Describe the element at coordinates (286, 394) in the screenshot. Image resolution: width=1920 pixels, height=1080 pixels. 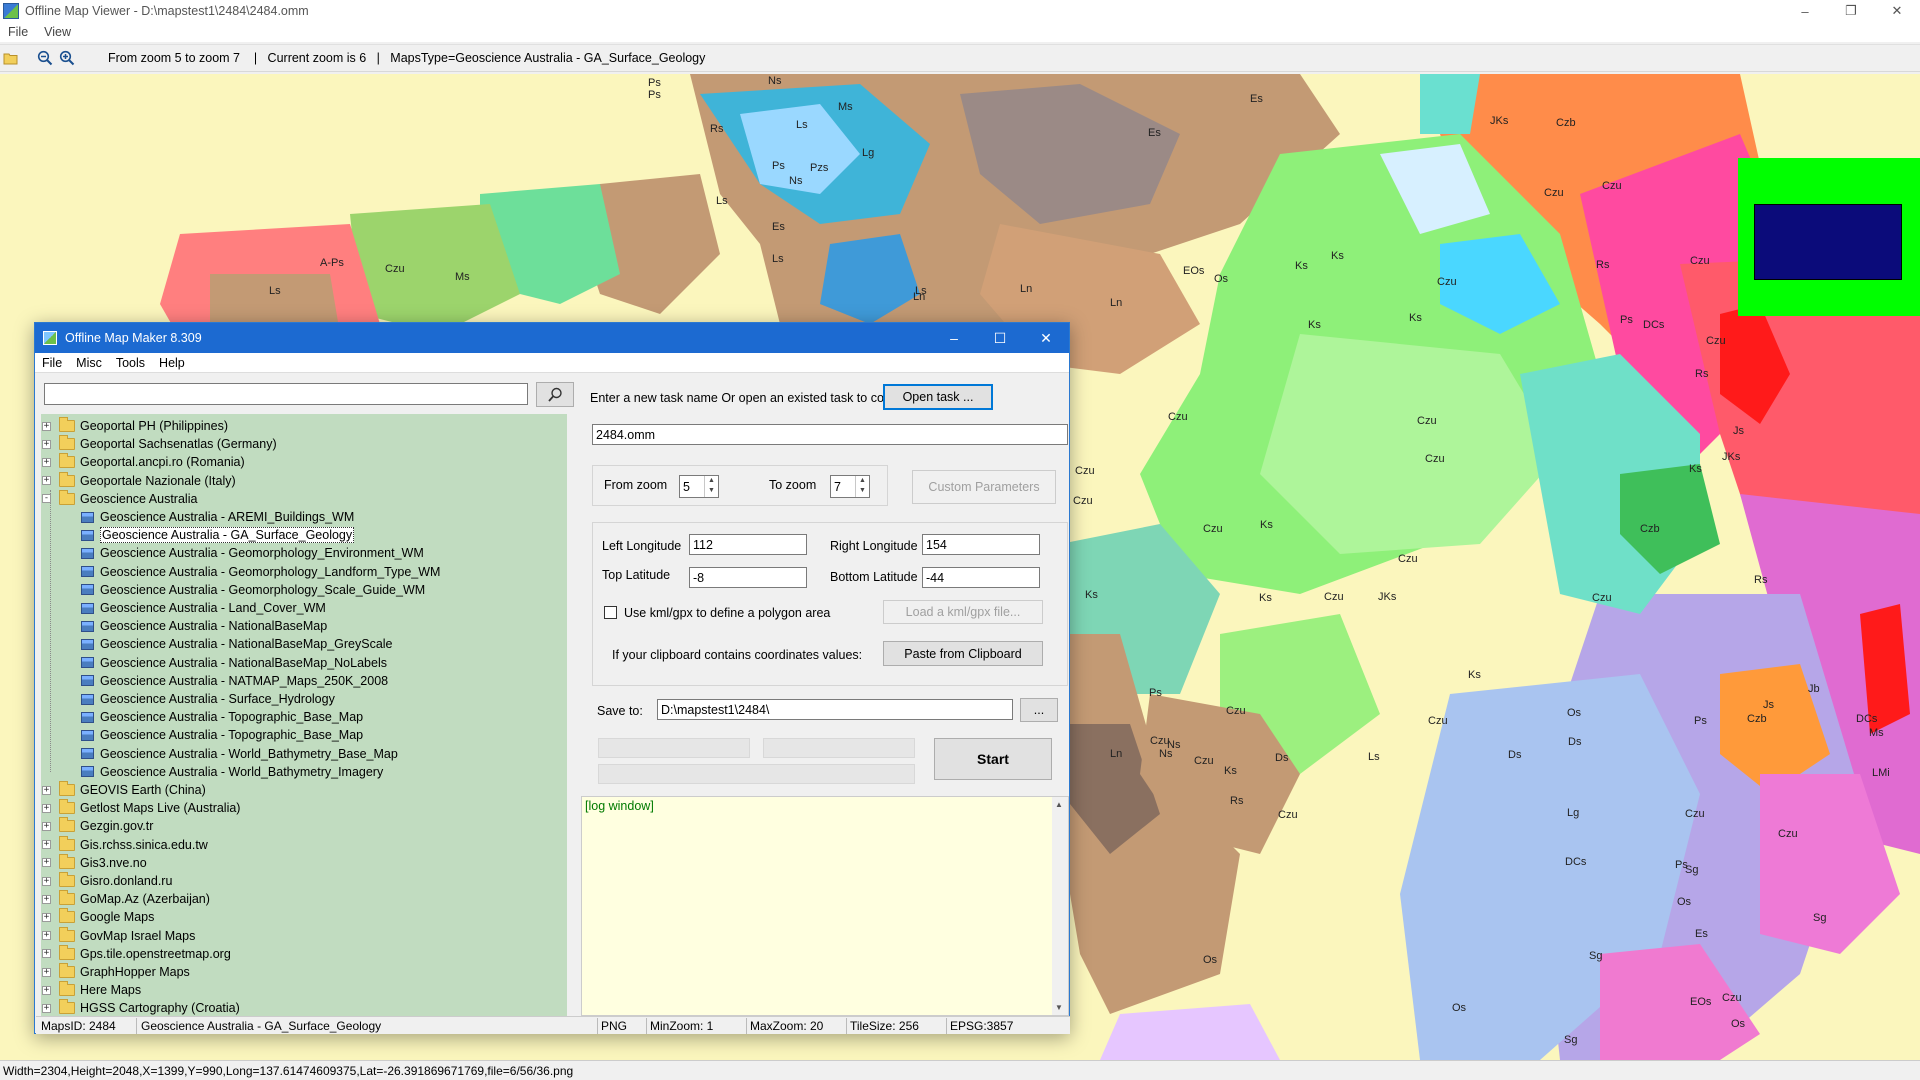
I see `search-input` at that location.